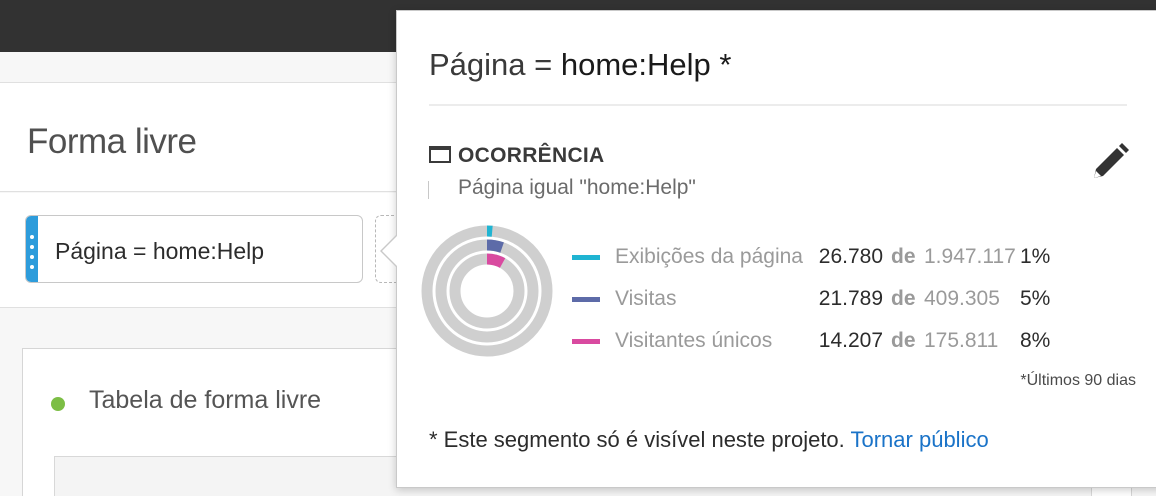 The height and width of the screenshot is (496, 1156). I want to click on metric-value: 26.780, so click(850, 256).